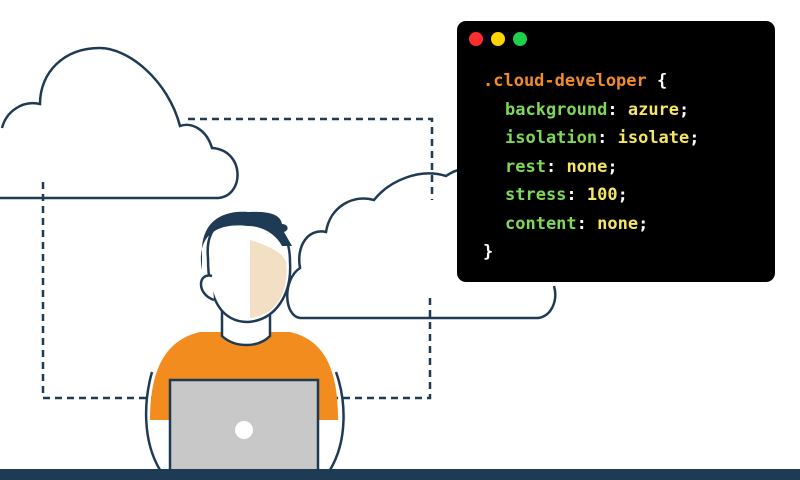  I want to click on code-line-declaration: isolation: isolate;, so click(602, 138).